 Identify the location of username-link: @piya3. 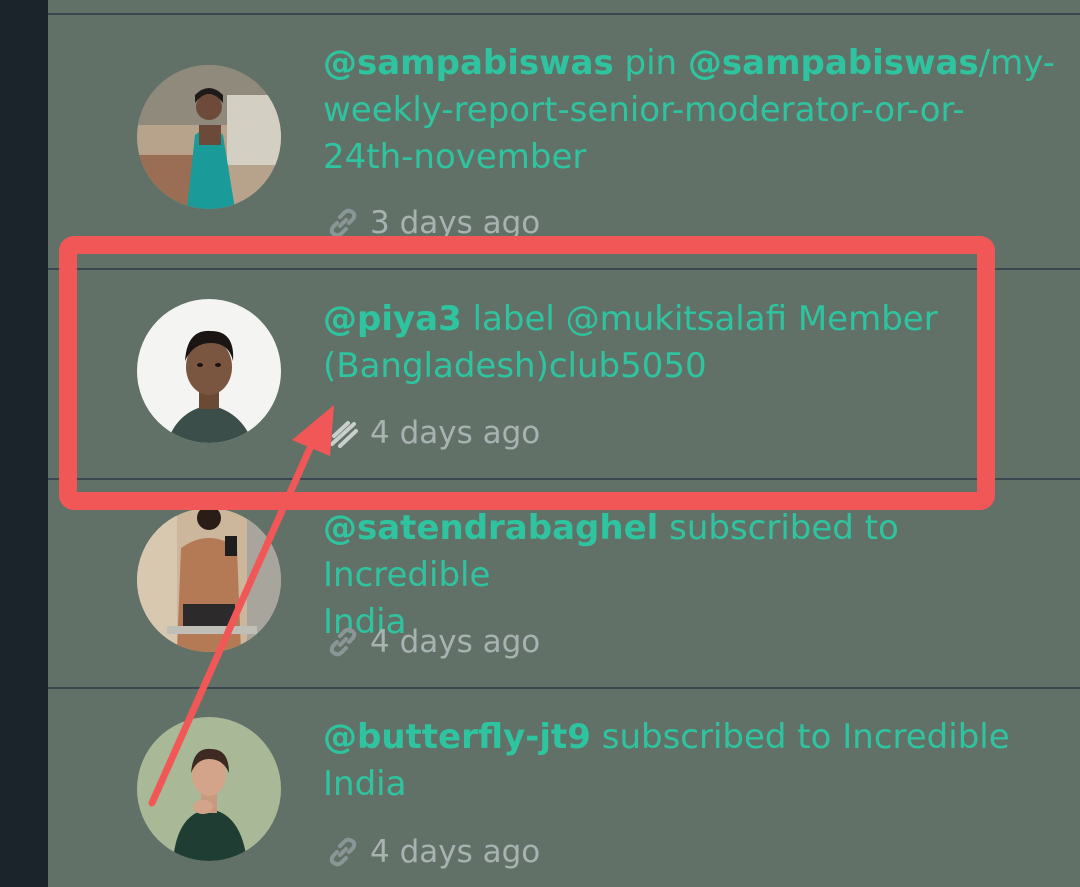
(392, 319).